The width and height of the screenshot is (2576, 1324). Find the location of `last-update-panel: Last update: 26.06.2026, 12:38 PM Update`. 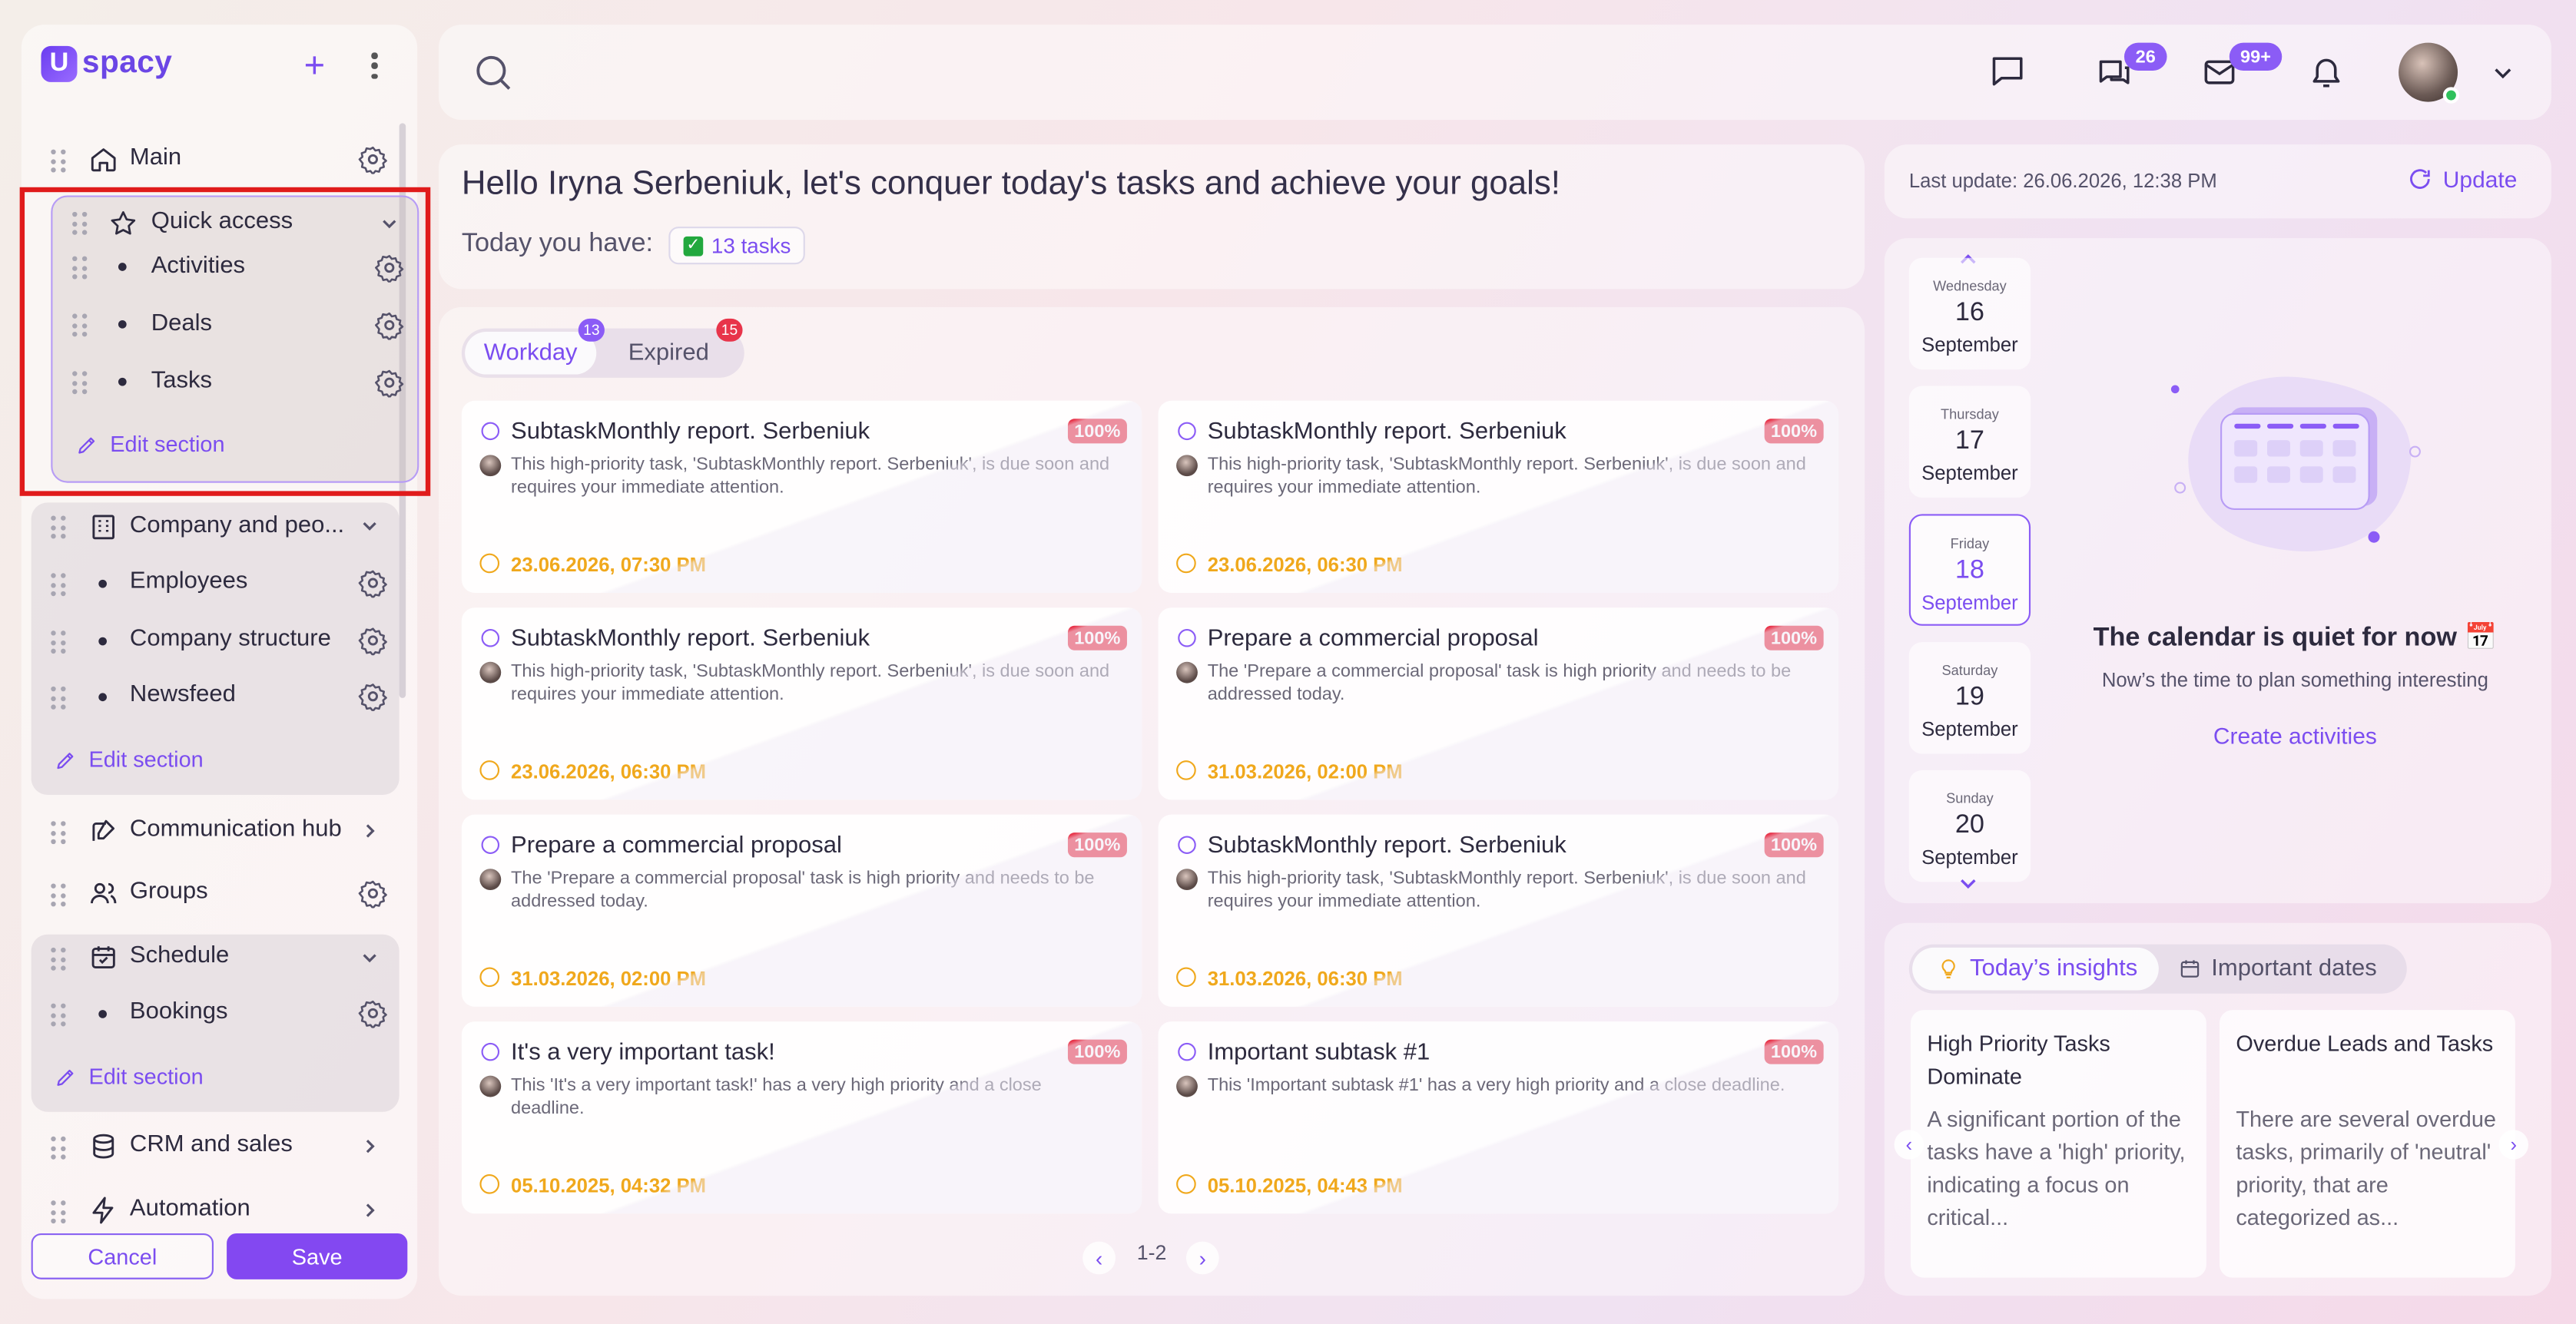

last-update-panel: Last update: 26.06.2026, 12:38 PM Update is located at coordinates (2217, 181).